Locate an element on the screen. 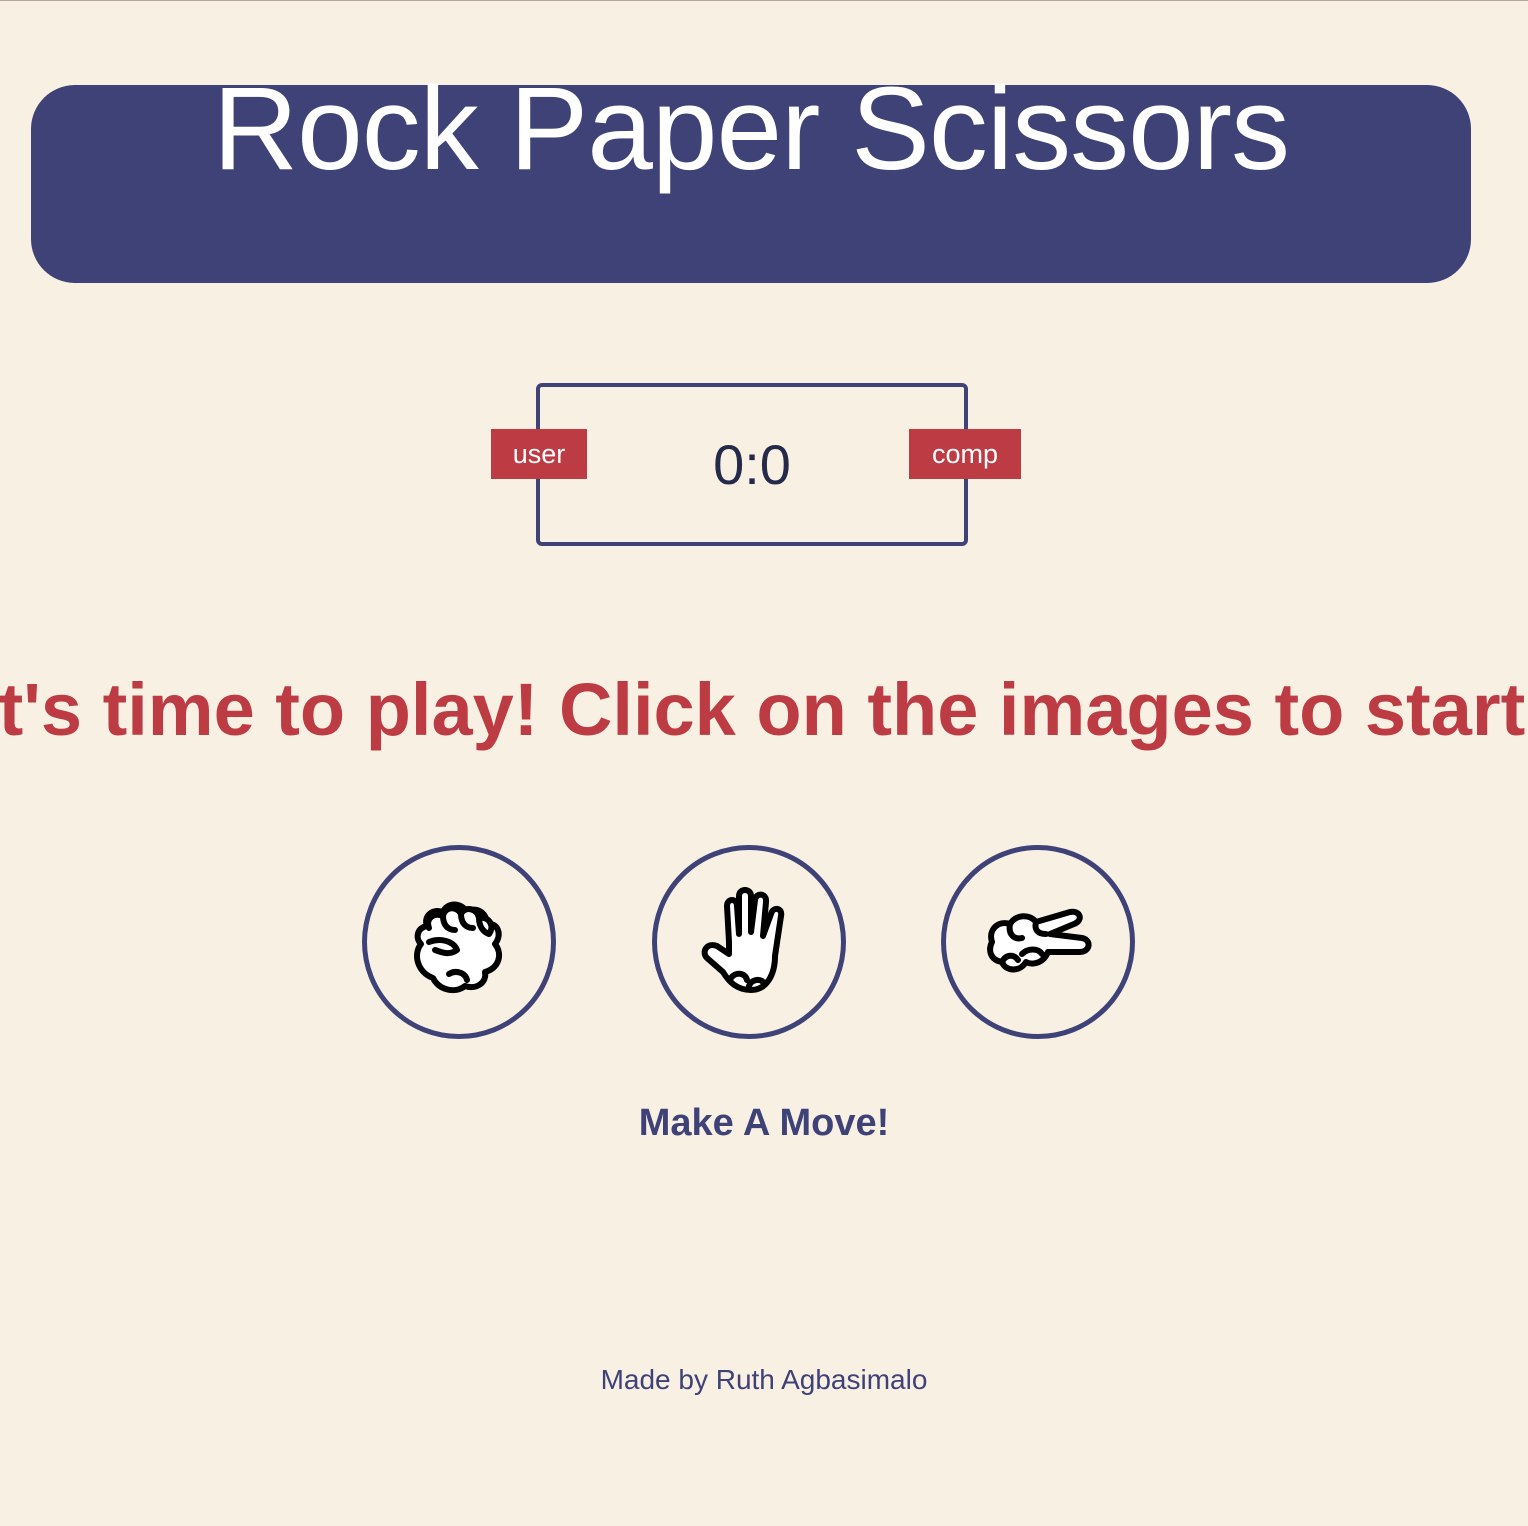 Image resolution: width=1528 pixels, height=1526 pixels. score-display: 0:0 is located at coordinates (752, 464).